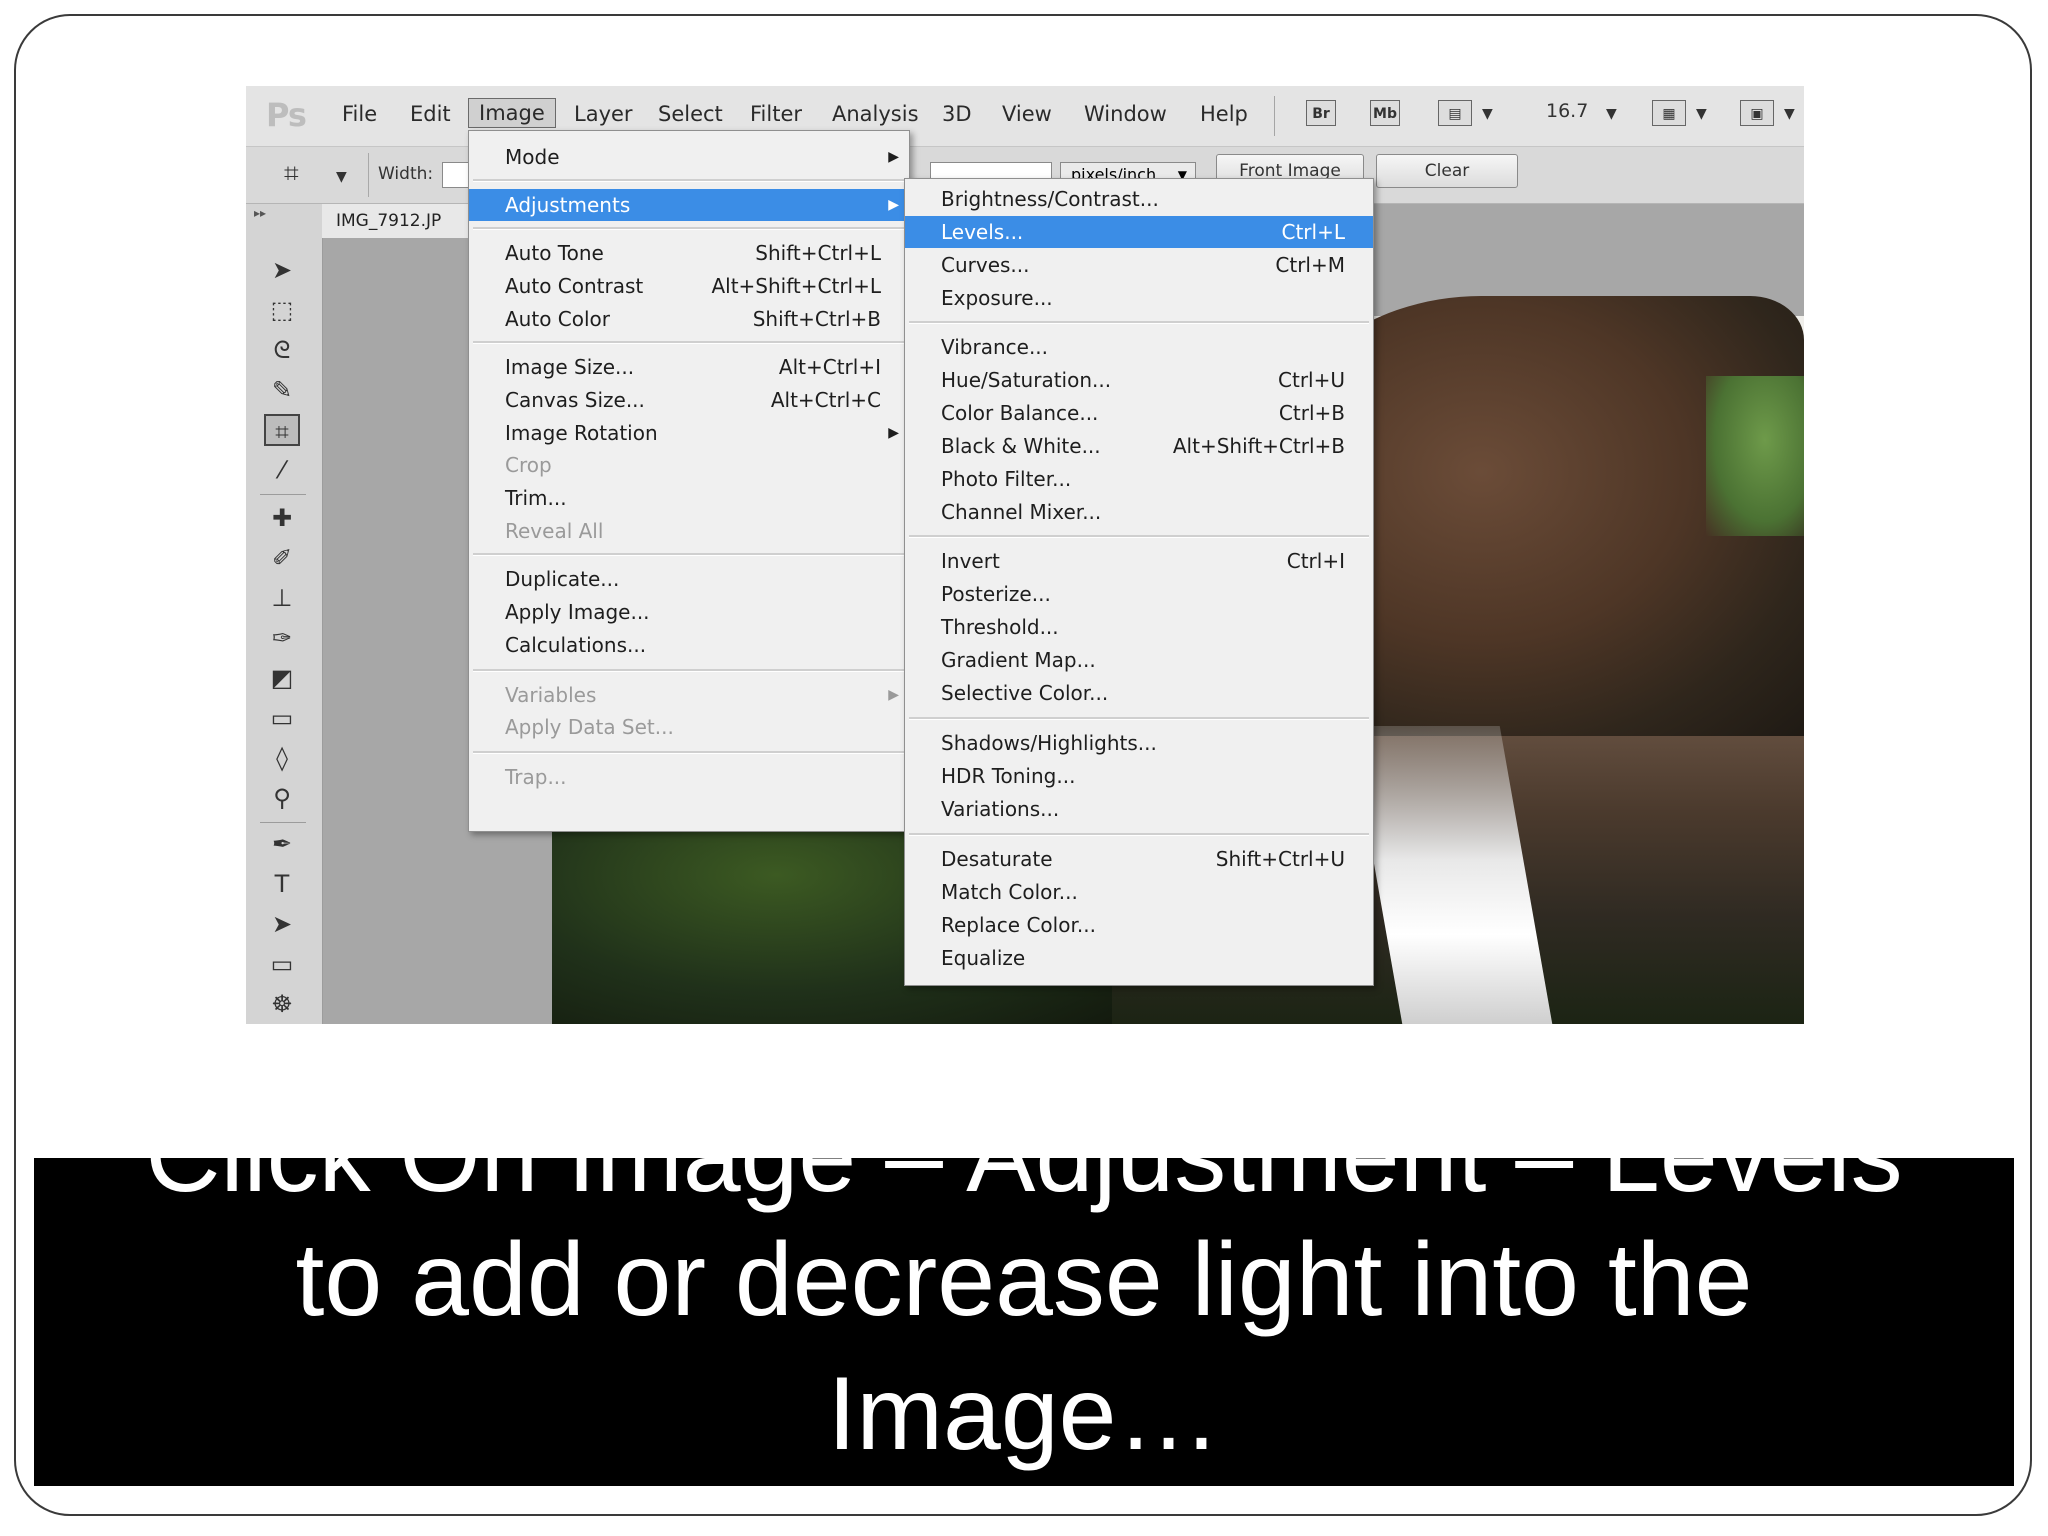 The height and width of the screenshot is (1536, 2048). Describe the element at coordinates (282, 964) in the screenshot. I see `rectangle-tool-icon: ▭` at that location.